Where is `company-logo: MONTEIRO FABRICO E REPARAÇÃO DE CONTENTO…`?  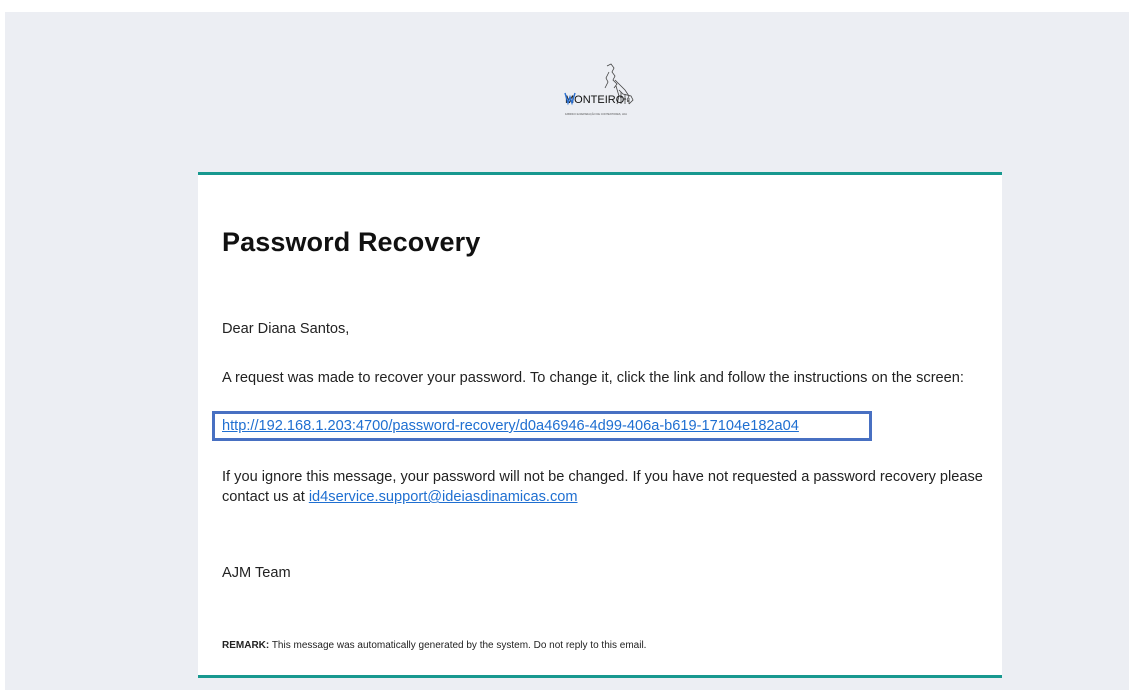
company-logo: MONTEIRO FABRICO E REPARAÇÃO DE CONTENTO… is located at coordinates (600, 95).